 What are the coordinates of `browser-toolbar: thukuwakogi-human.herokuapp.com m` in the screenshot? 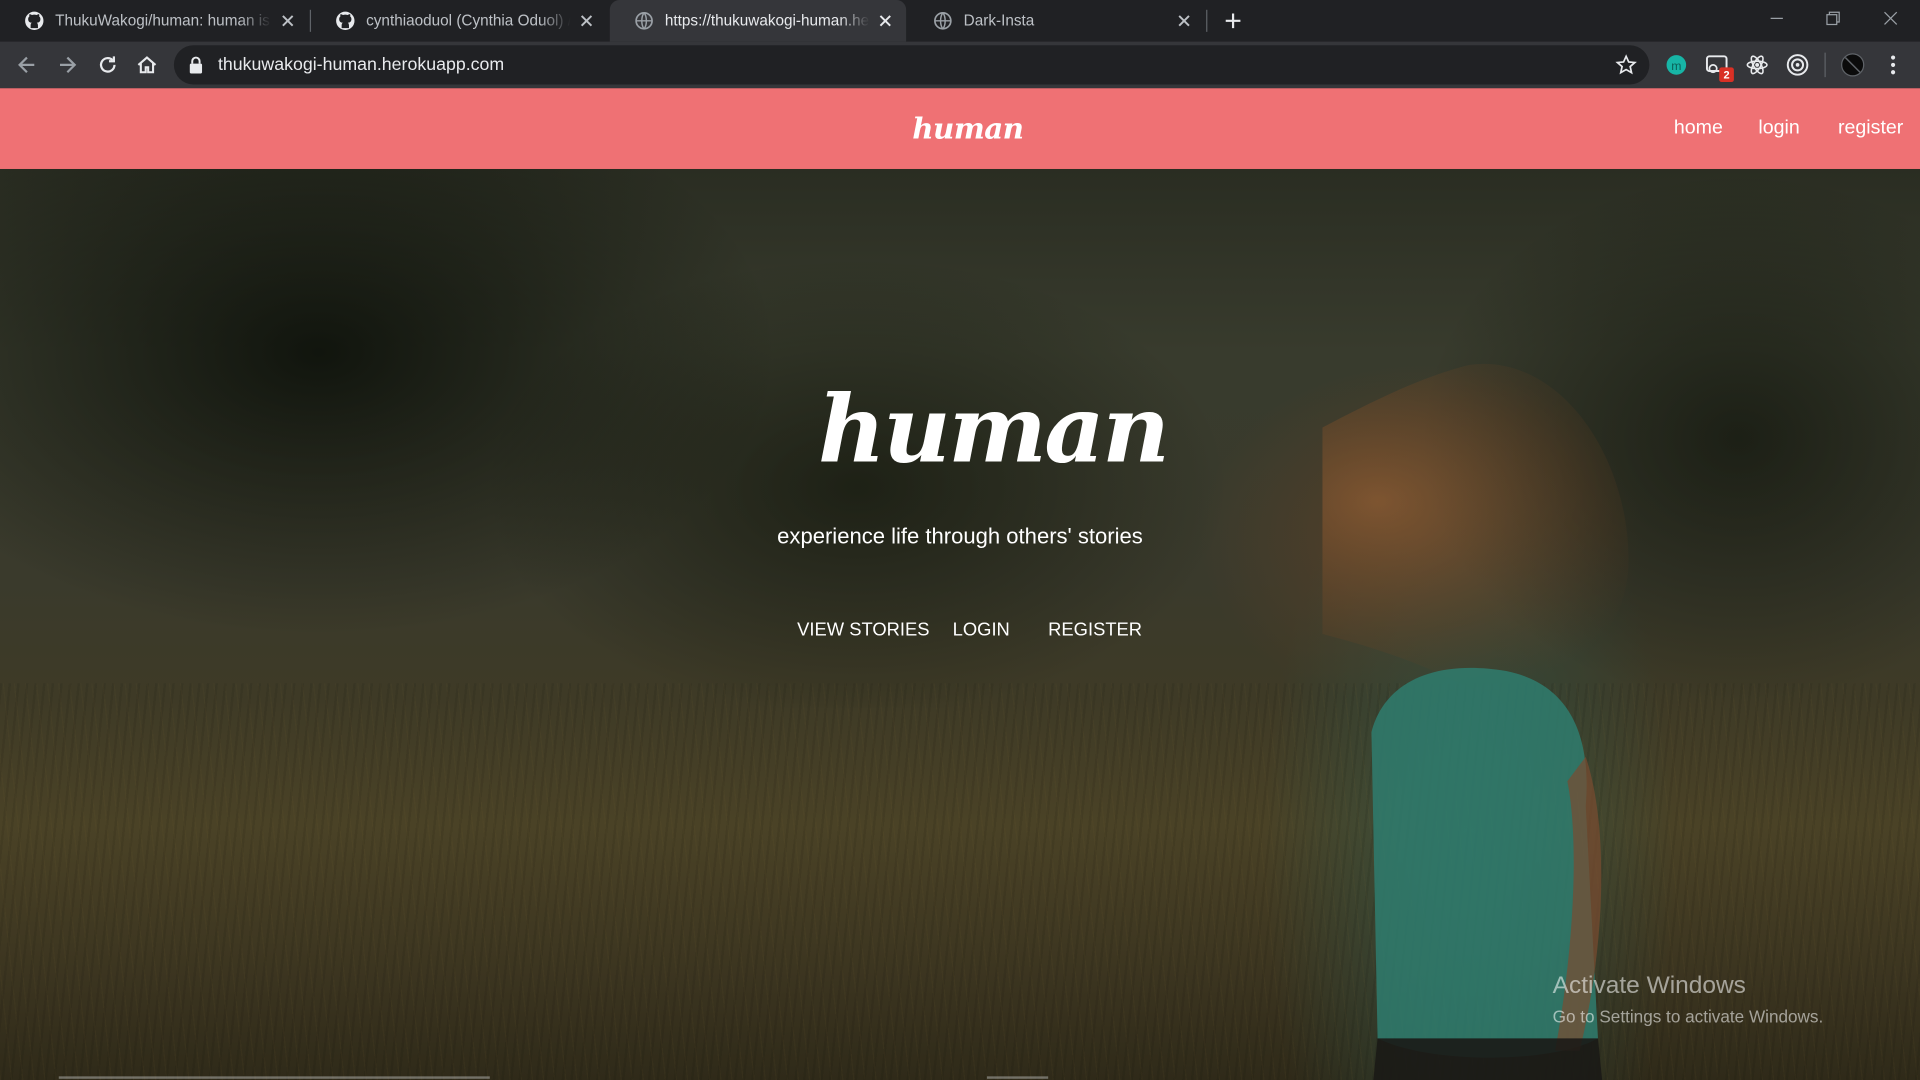 It's located at (960, 65).